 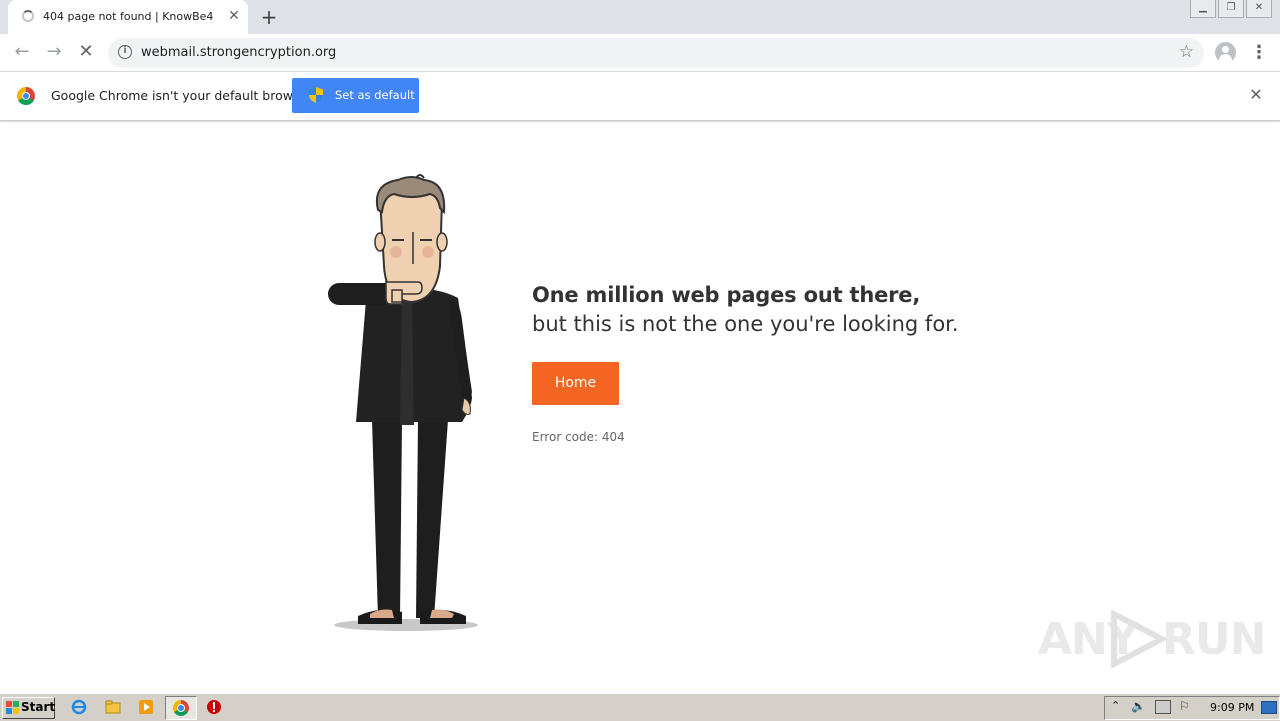 I want to click on home-button: Home, so click(x=575, y=383).